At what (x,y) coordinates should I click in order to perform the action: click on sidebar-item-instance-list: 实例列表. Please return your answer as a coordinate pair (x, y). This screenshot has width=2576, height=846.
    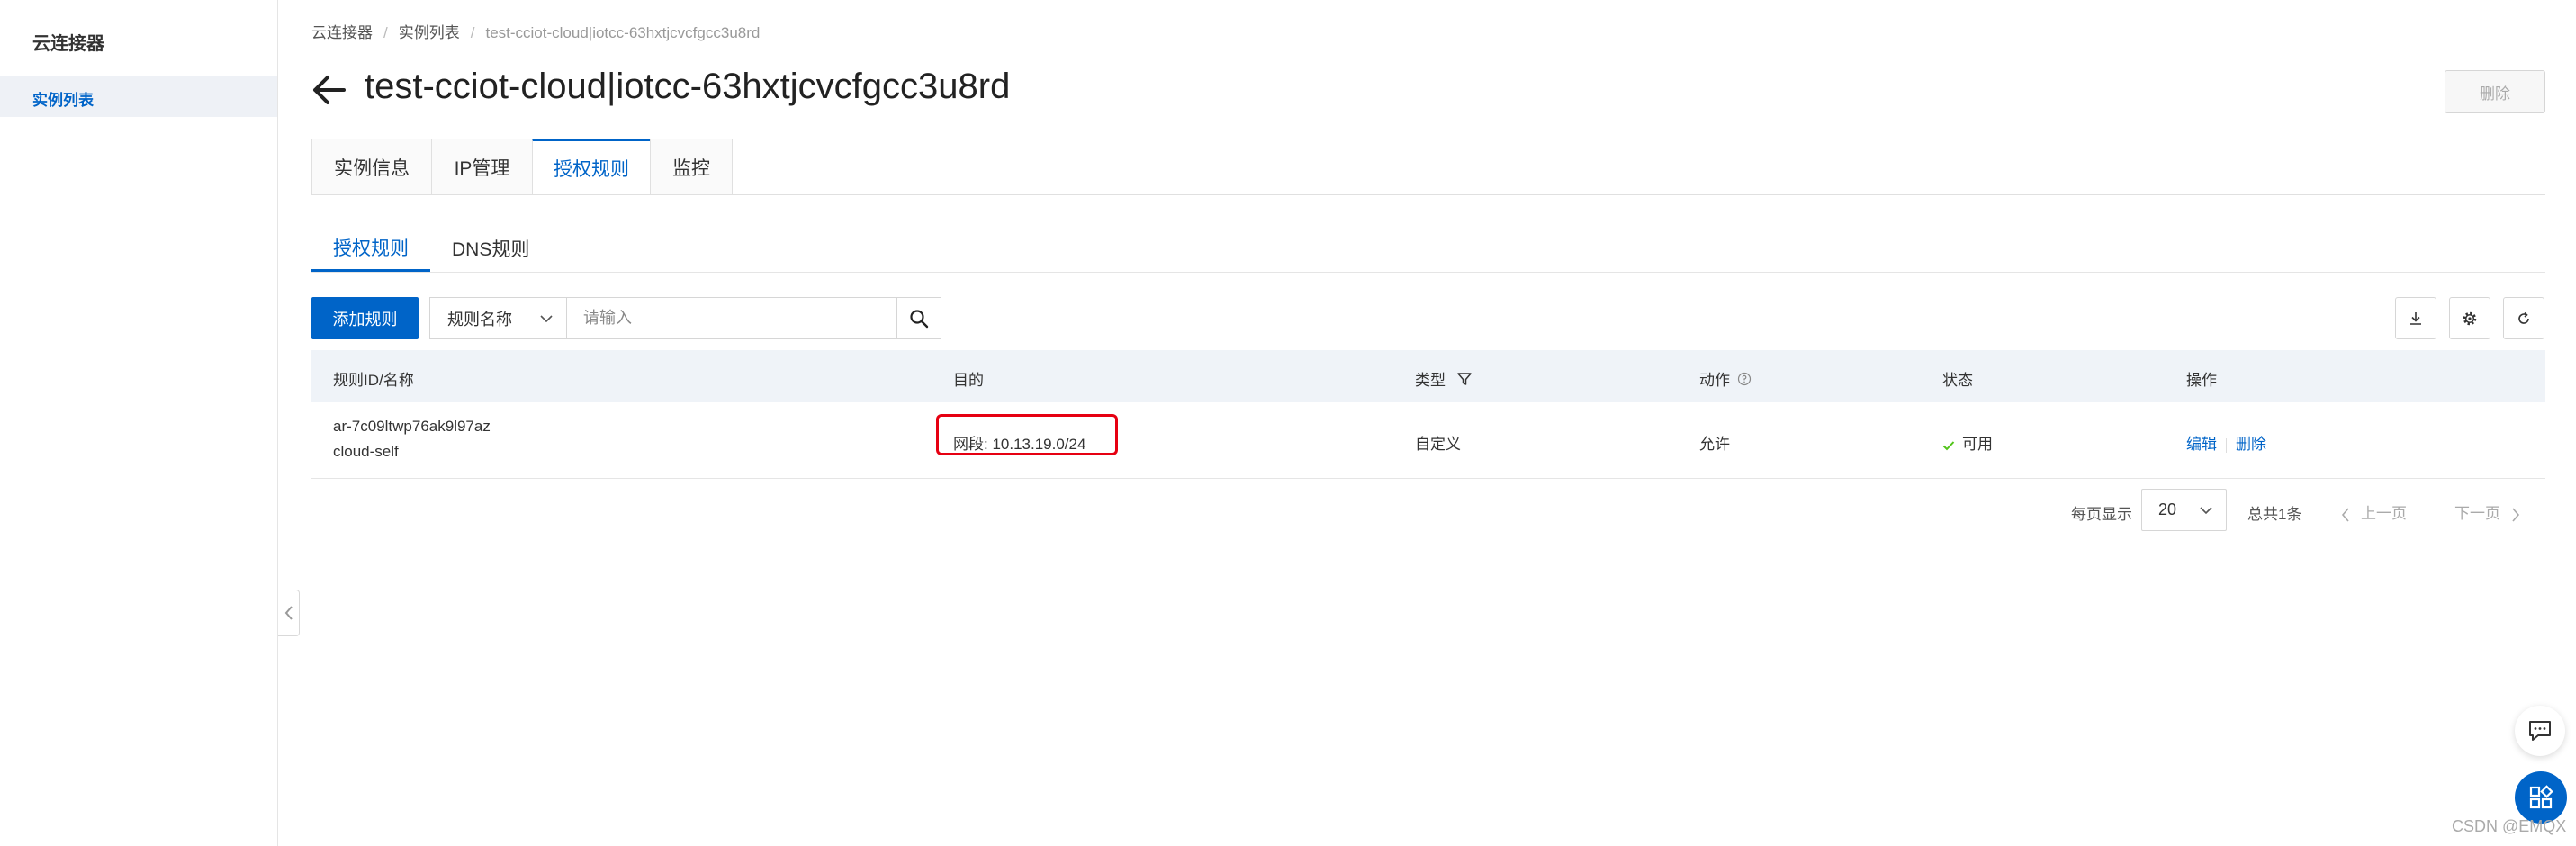
    Looking at the image, I should click on (138, 97).